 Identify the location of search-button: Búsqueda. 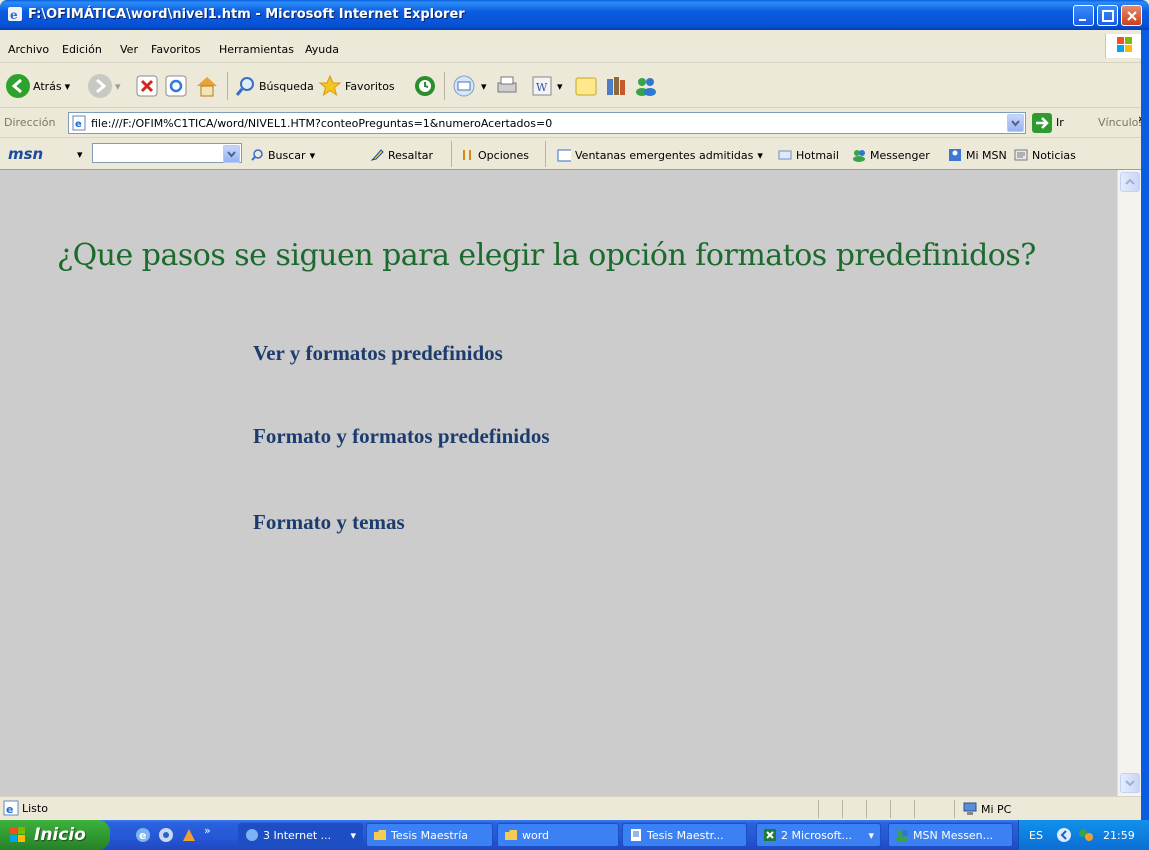
(274, 86).